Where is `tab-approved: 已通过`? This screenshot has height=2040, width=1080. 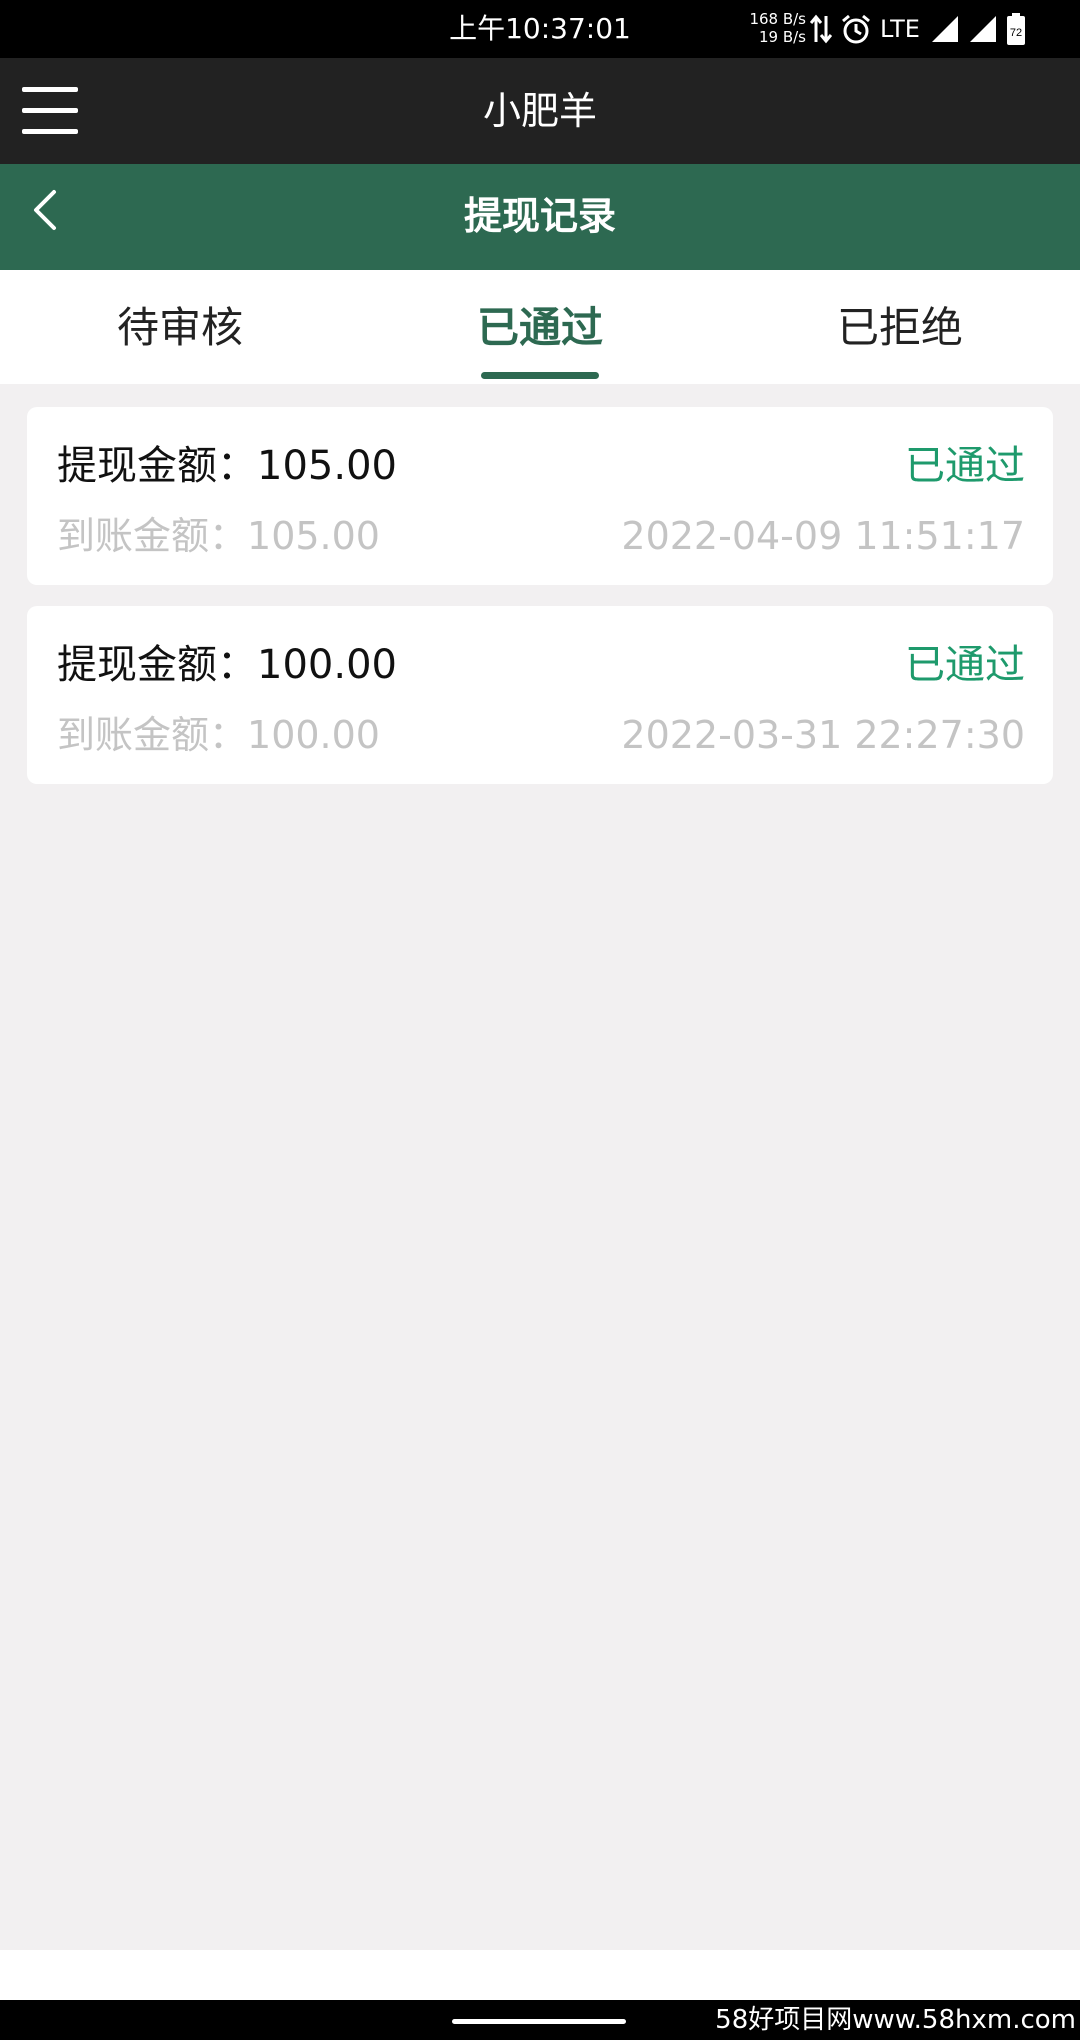
tab-approved: 已通过 is located at coordinates (540, 327).